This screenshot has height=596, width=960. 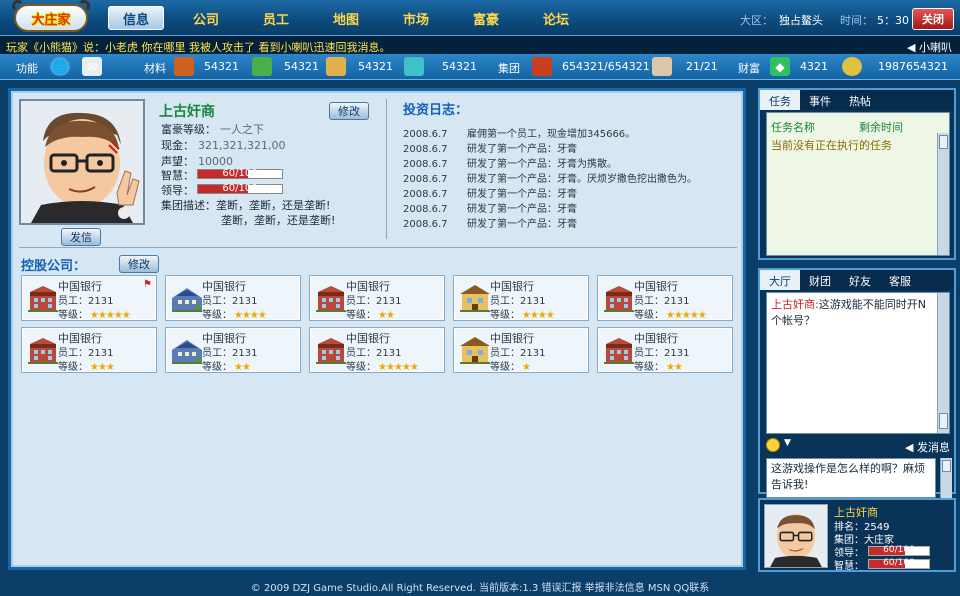 I want to click on nav-forum: 论坛, so click(x=556, y=18).